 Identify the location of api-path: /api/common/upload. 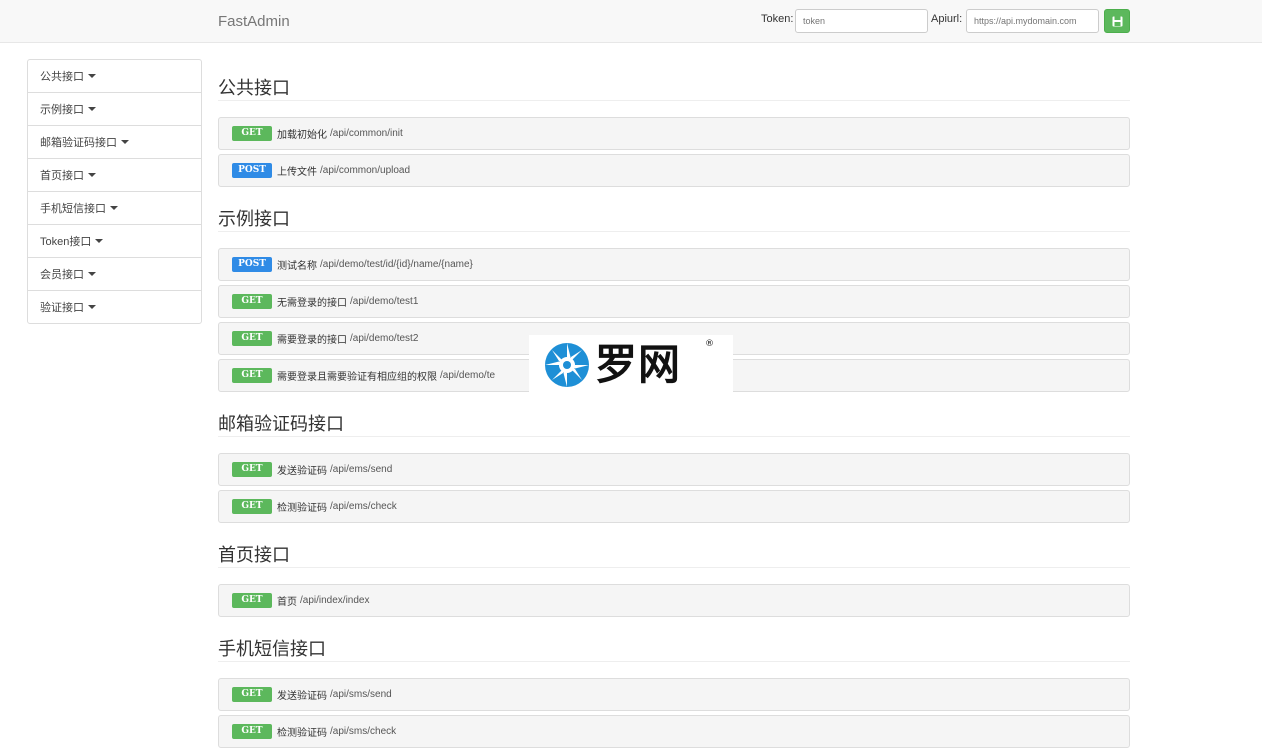
(365, 170).